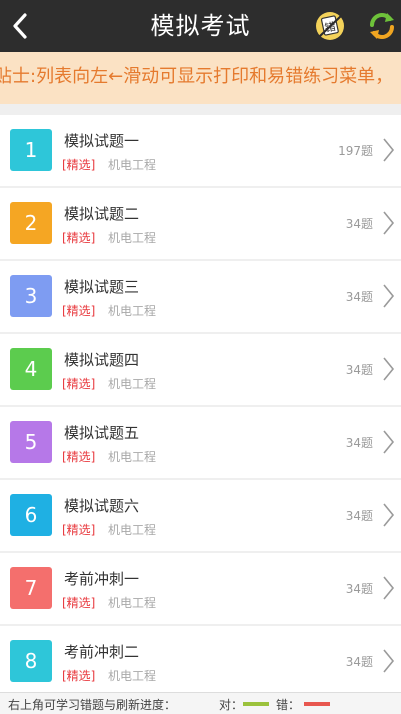  What do you see at coordinates (288, 705) in the screenshot?
I see `wrong-legend-label: 错：` at bounding box center [288, 705].